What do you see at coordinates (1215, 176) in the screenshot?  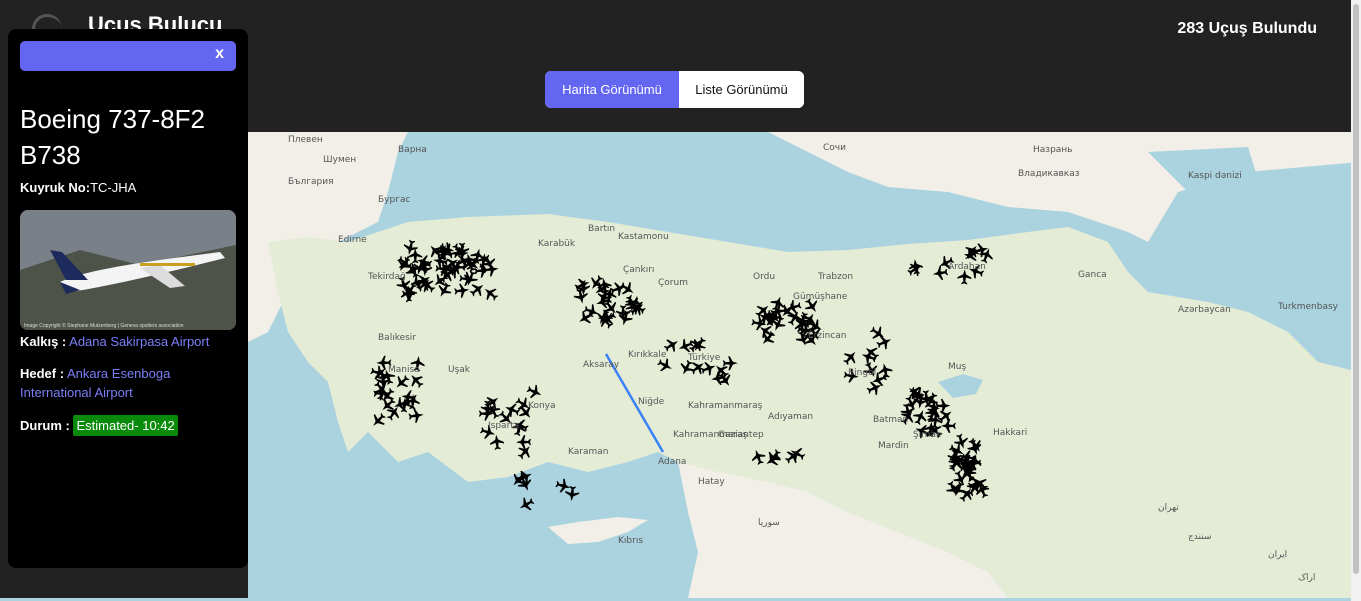 I see `map-label: Kaspi dənizi` at bounding box center [1215, 176].